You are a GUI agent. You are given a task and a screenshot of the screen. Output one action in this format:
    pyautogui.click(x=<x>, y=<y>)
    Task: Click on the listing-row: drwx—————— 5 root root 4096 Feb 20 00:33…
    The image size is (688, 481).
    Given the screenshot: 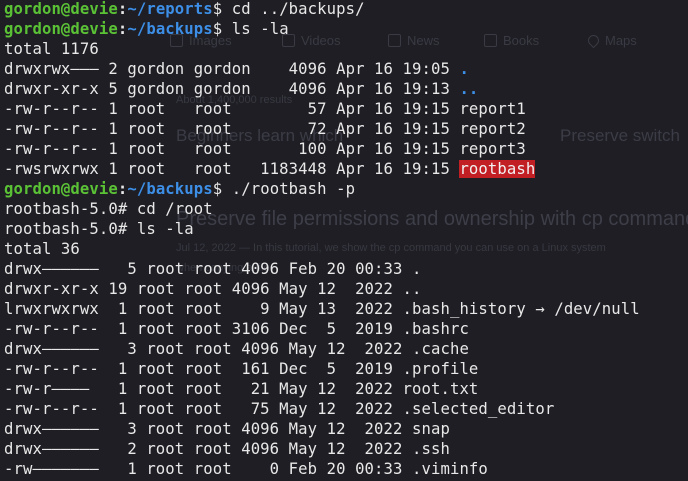 What is the action you would take?
    pyautogui.click(x=346, y=269)
    